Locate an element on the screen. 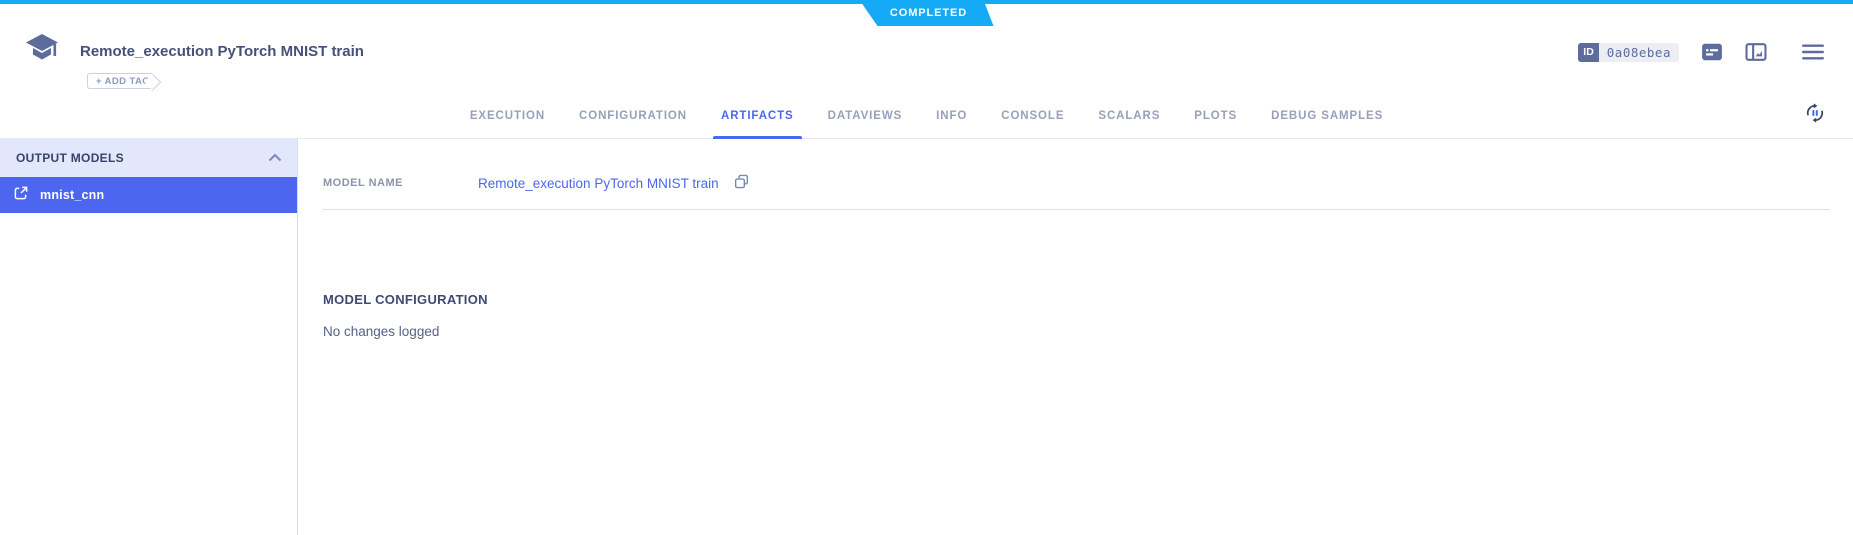 The image size is (1853, 535). split-view-icon is located at coordinates (1756, 52).